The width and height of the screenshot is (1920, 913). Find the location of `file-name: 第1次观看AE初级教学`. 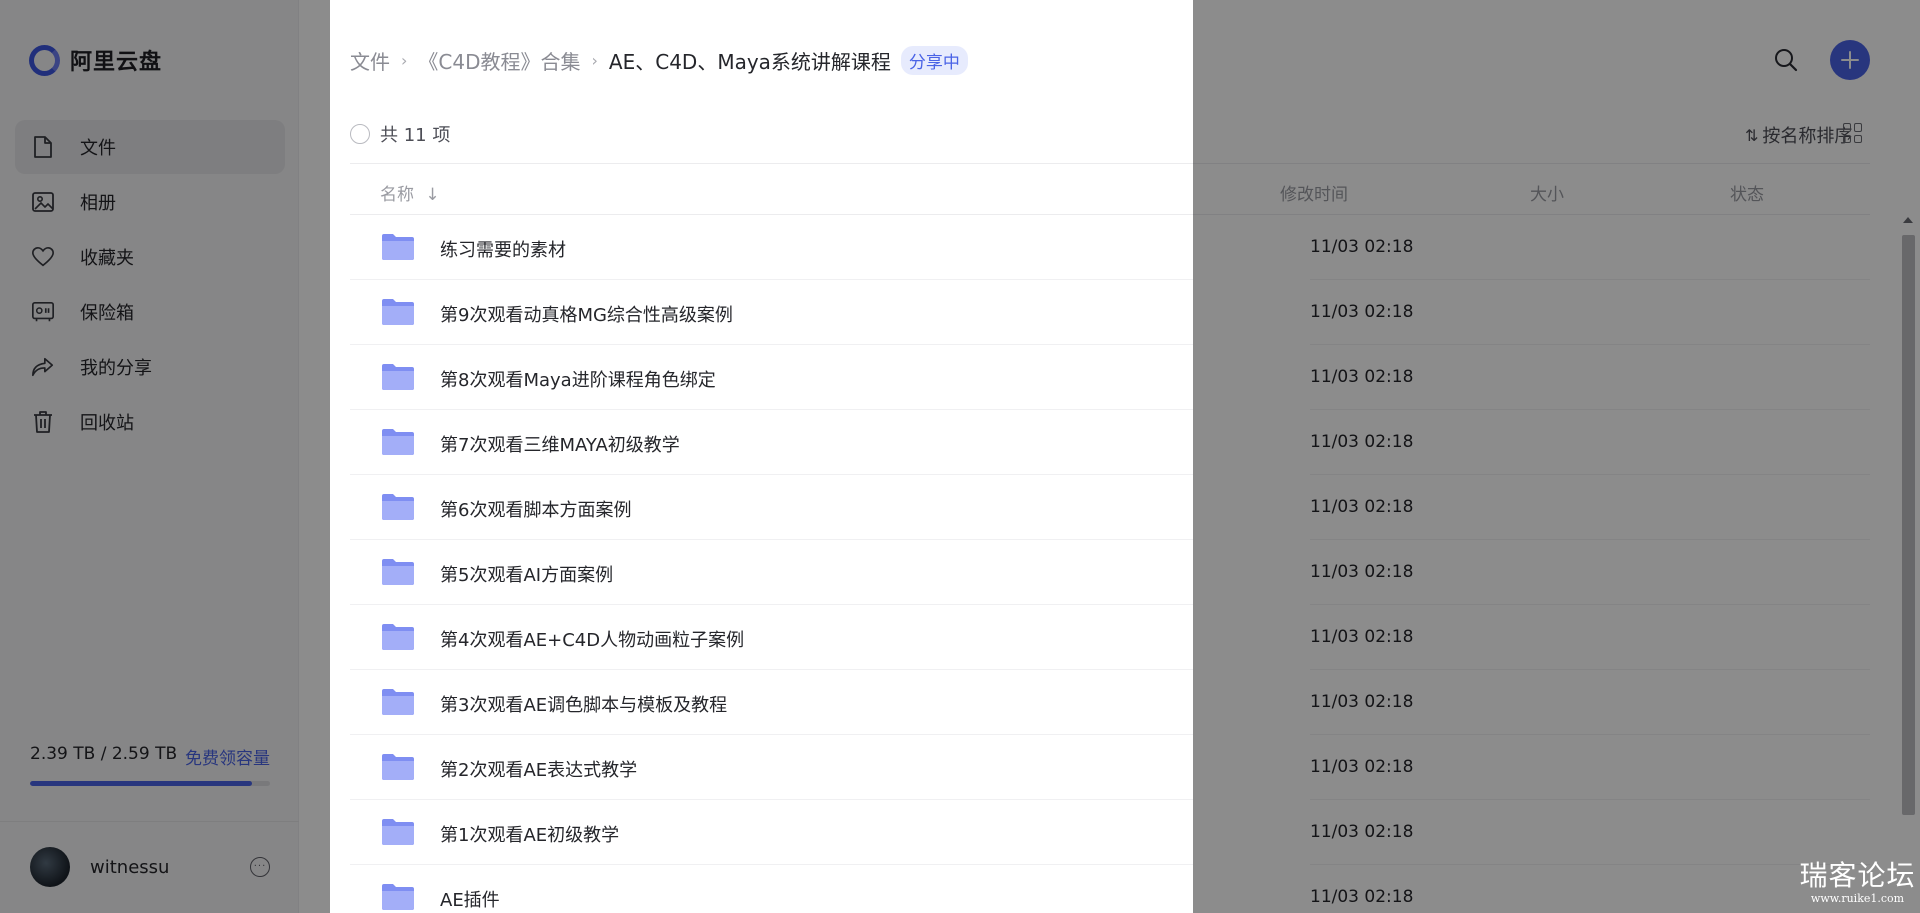

file-name: 第1次观看AE初级教学 is located at coordinates (530, 835).